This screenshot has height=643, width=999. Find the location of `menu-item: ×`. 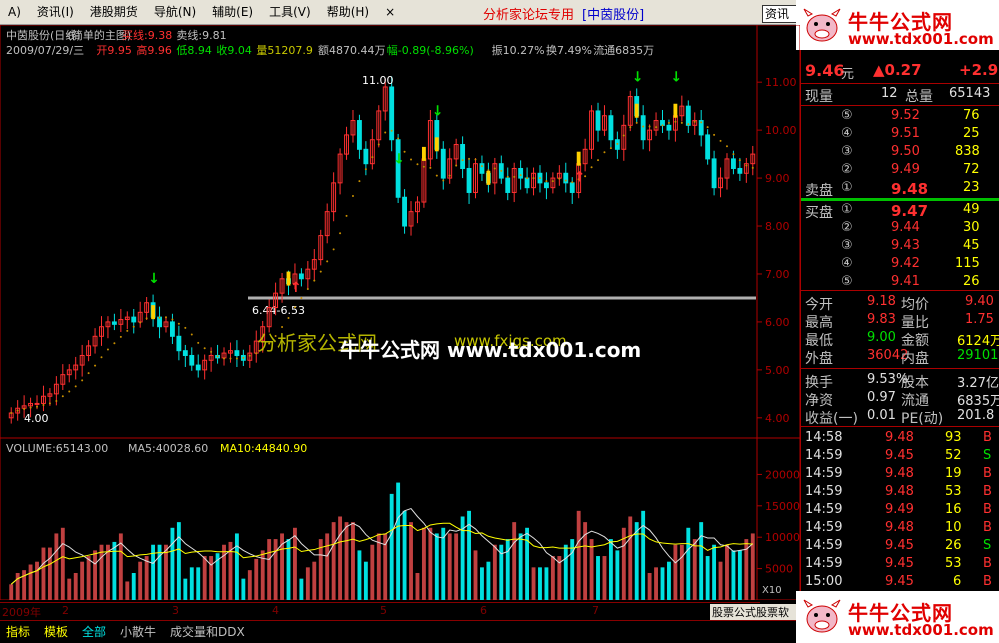

menu-item: × is located at coordinates (390, 12).